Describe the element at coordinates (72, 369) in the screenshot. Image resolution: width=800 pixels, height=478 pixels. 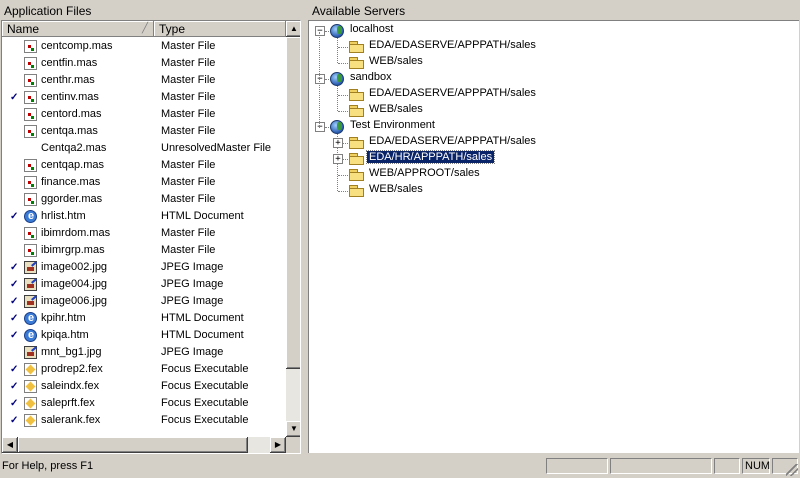
I see `file-name: prodrep2.fex` at that location.